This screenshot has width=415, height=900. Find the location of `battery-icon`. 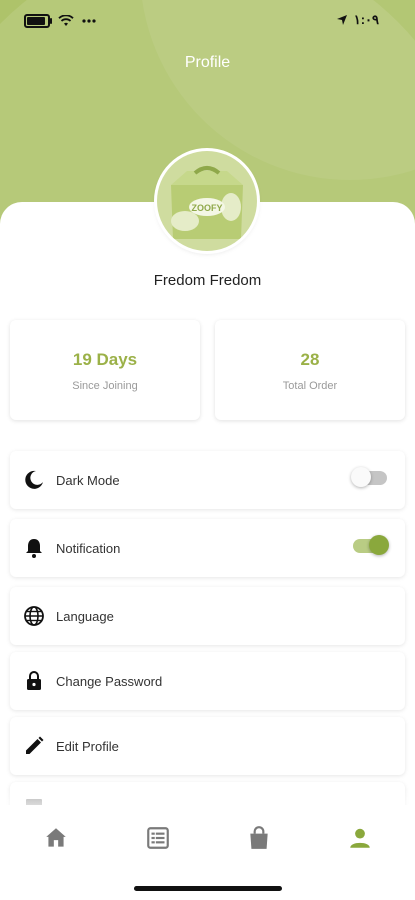

battery-icon is located at coordinates (38, 21).